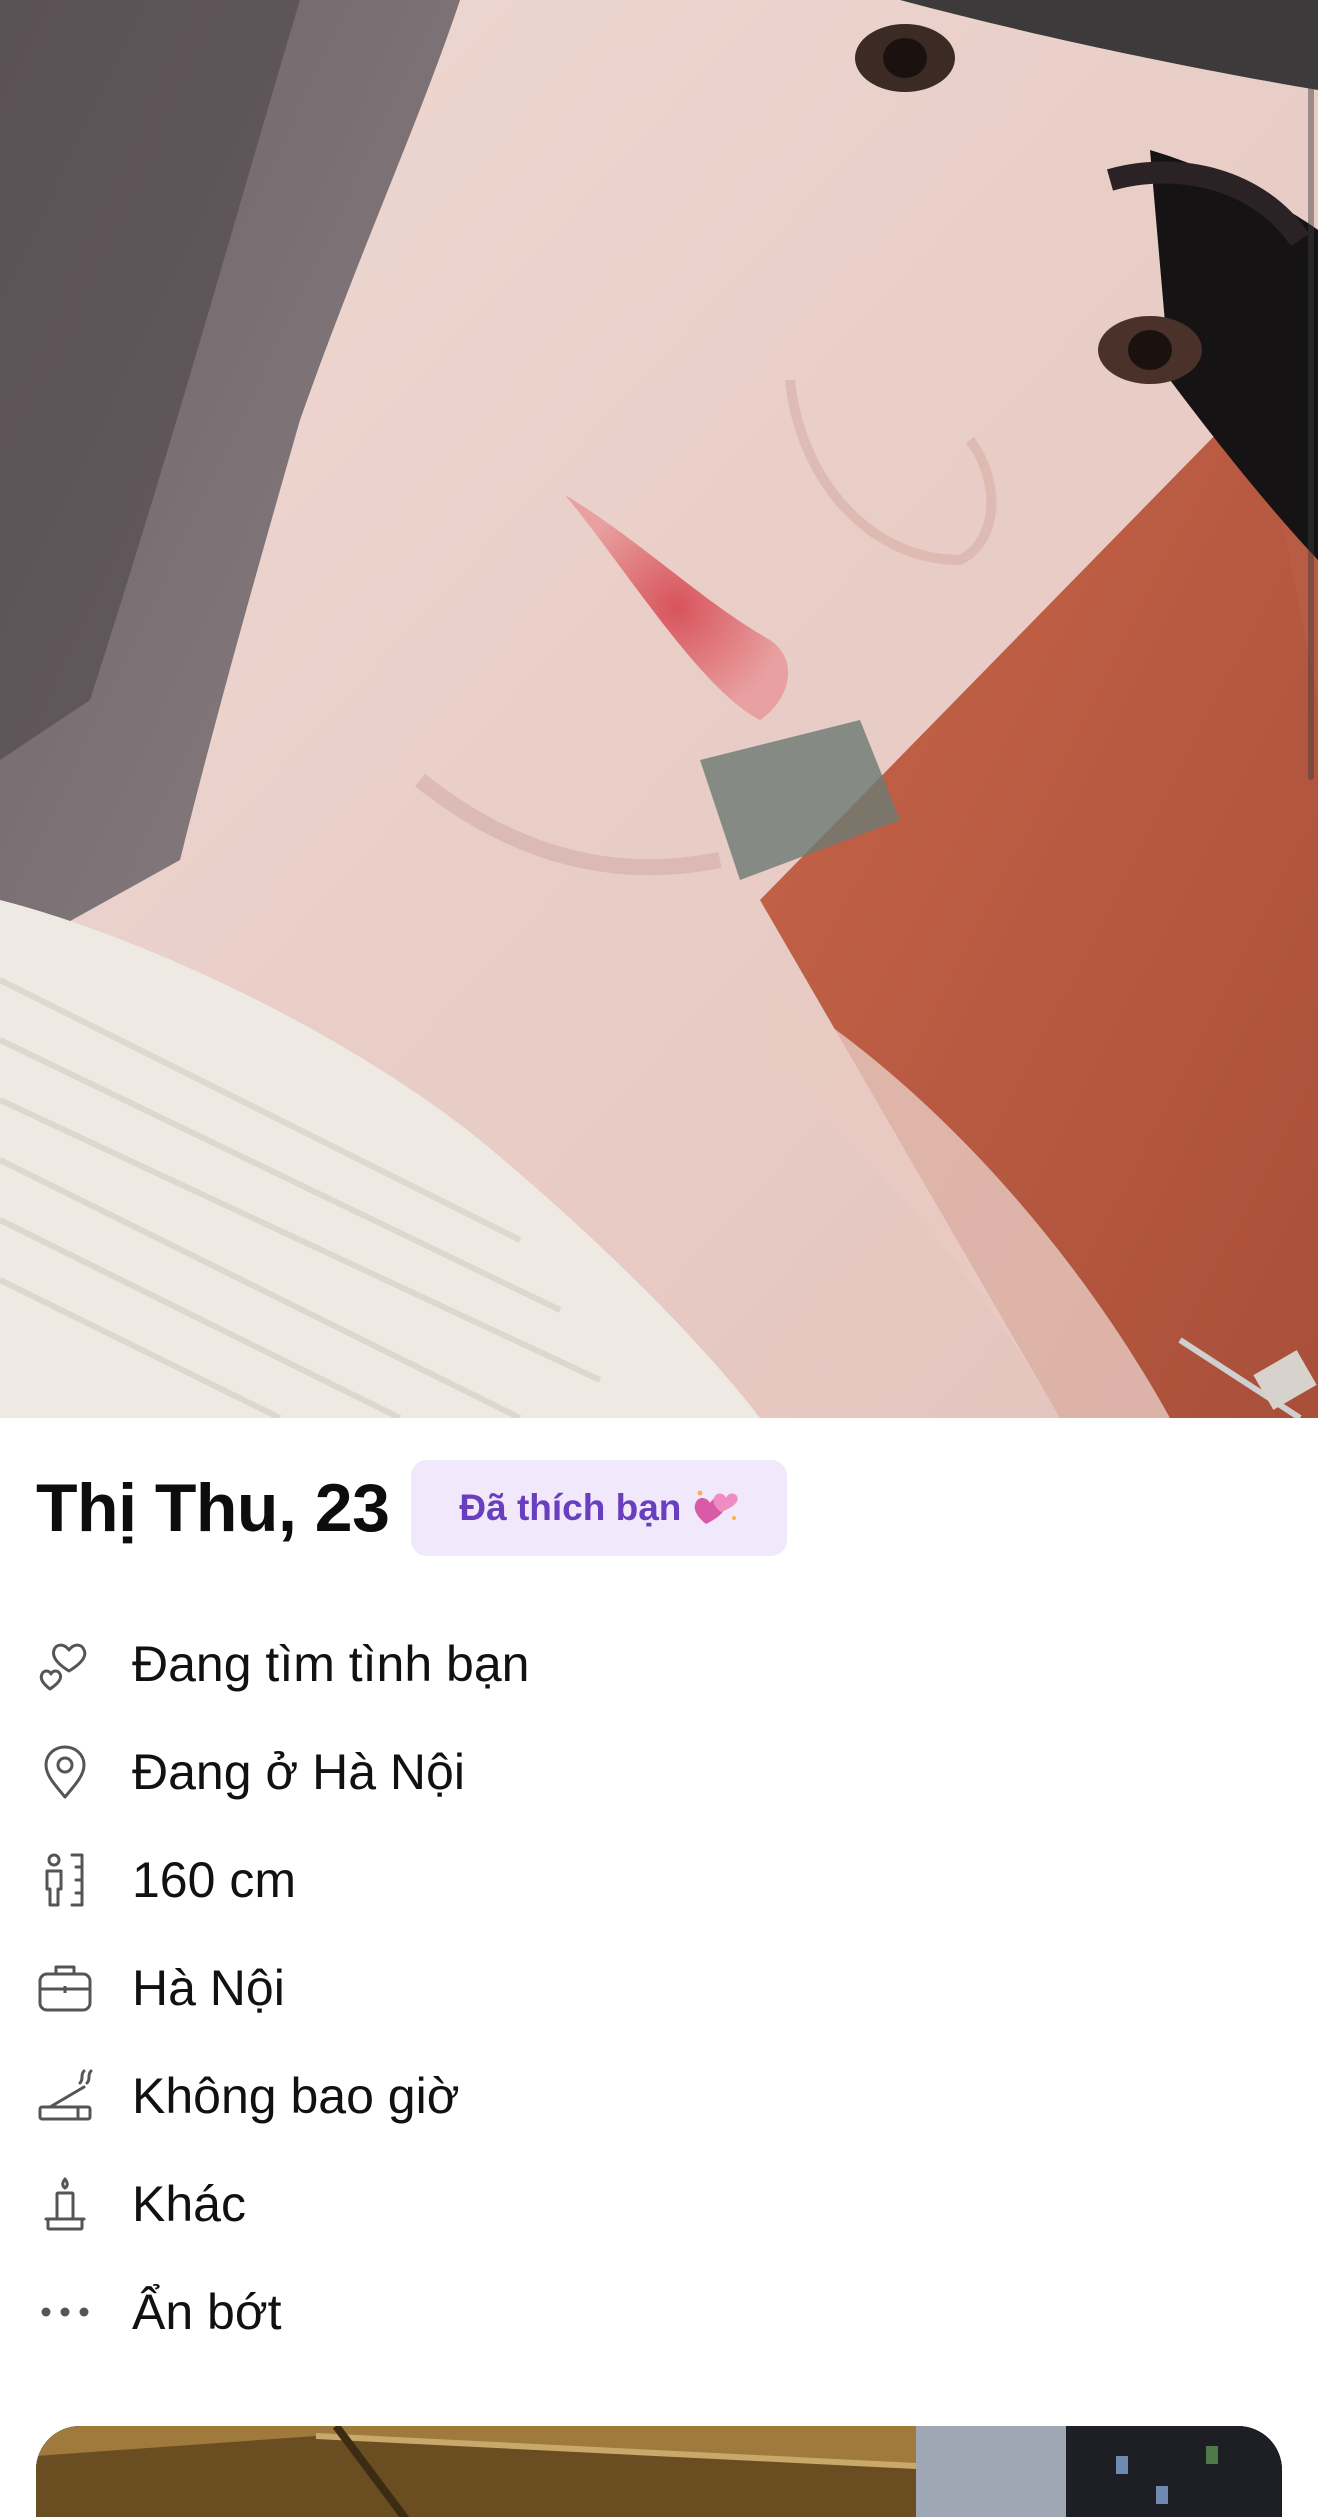  I want to click on attribute-location: Đang ở Hà Nội, so click(656, 1772).